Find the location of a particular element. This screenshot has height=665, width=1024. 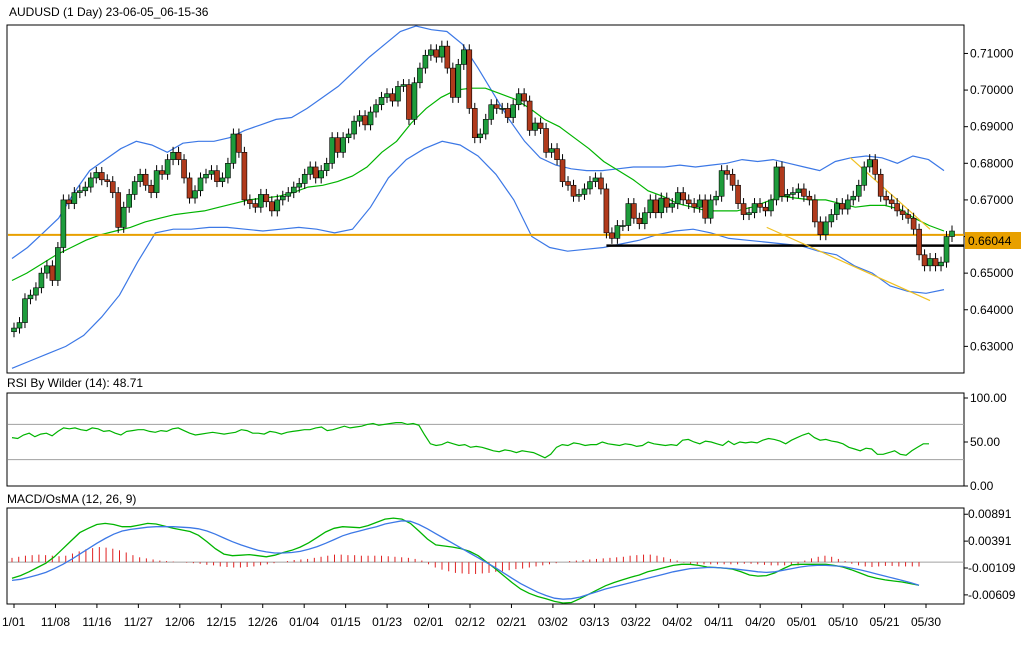

rsi-axis-label: 100.00 is located at coordinates (988, 398).